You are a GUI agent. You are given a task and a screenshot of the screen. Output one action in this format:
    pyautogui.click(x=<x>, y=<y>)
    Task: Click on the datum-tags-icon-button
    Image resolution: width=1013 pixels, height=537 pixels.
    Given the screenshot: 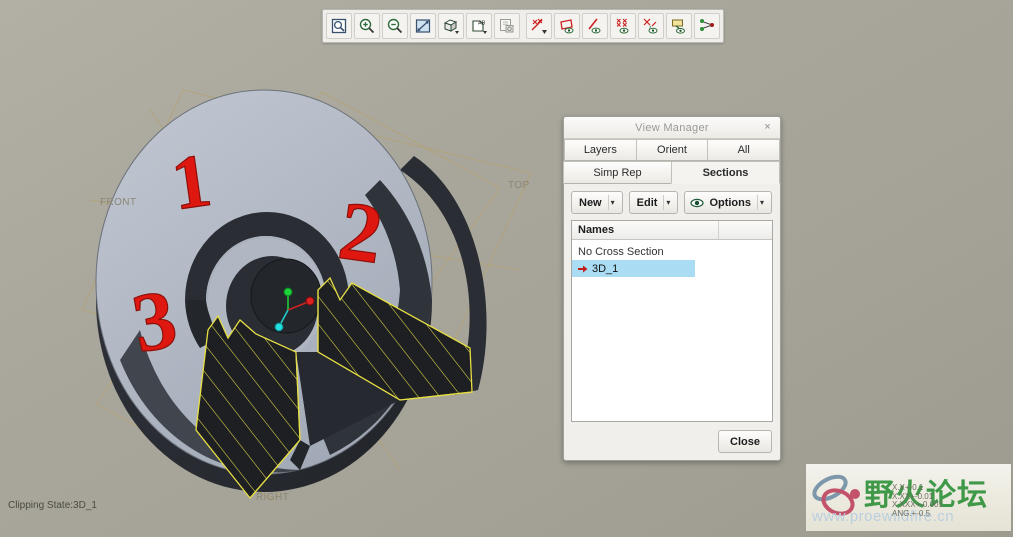 What is the action you would take?
    pyautogui.click(x=707, y=26)
    